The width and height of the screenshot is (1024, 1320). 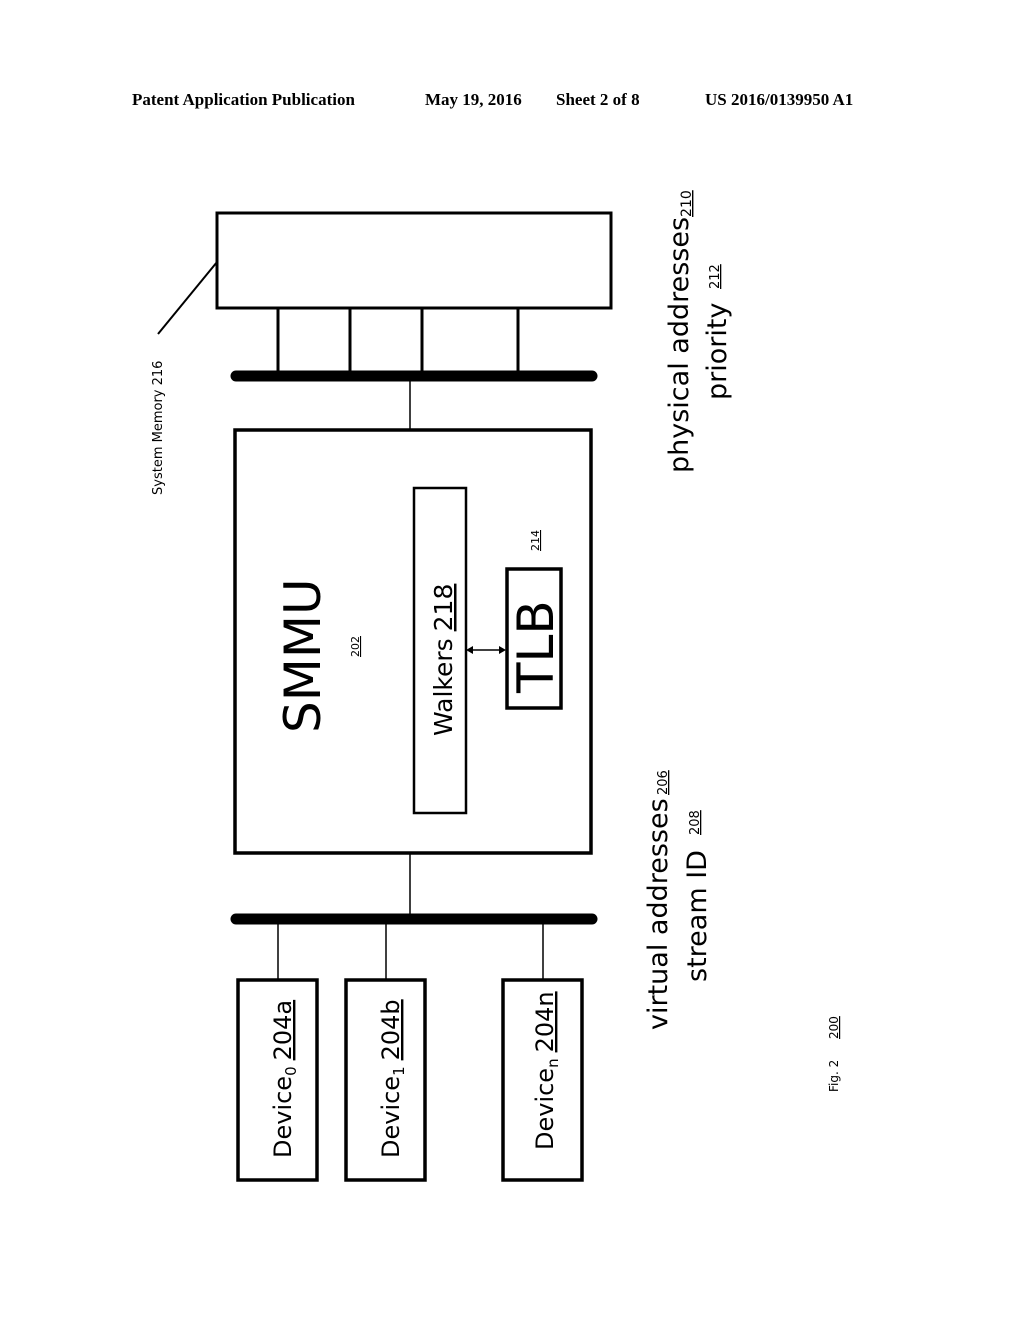 What do you see at coordinates (443, 608) in the screenshot?
I see `walkers-ref: 218` at bounding box center [443, 608].